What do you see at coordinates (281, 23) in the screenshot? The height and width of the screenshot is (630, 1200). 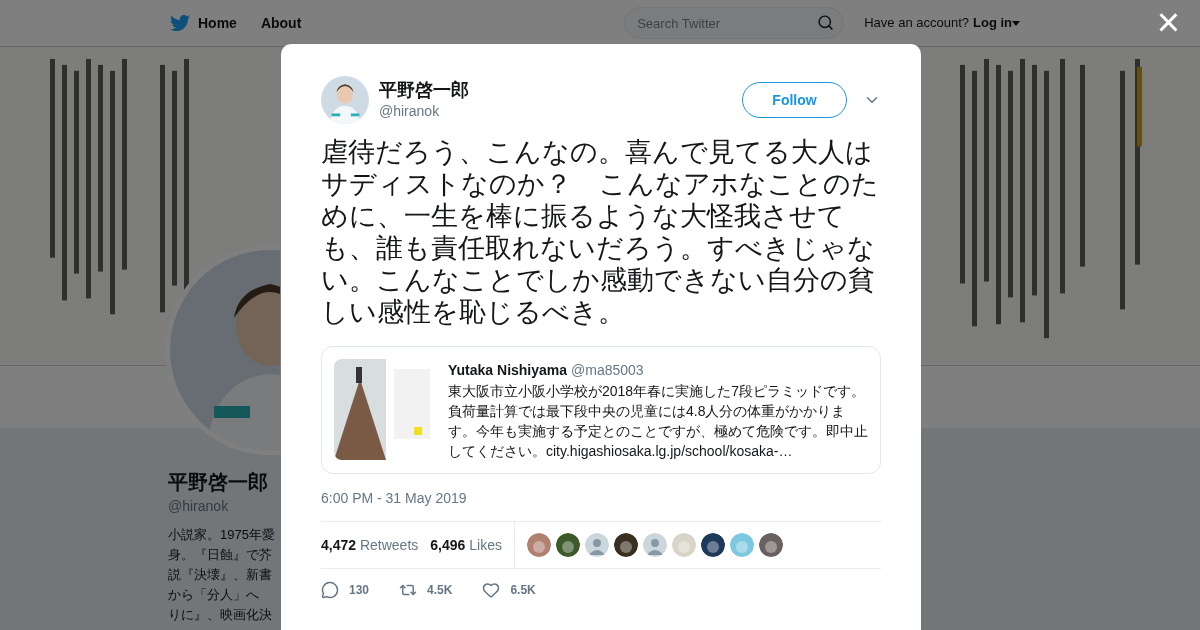 I see `nav-link: About` at bounding box center [281, 23].